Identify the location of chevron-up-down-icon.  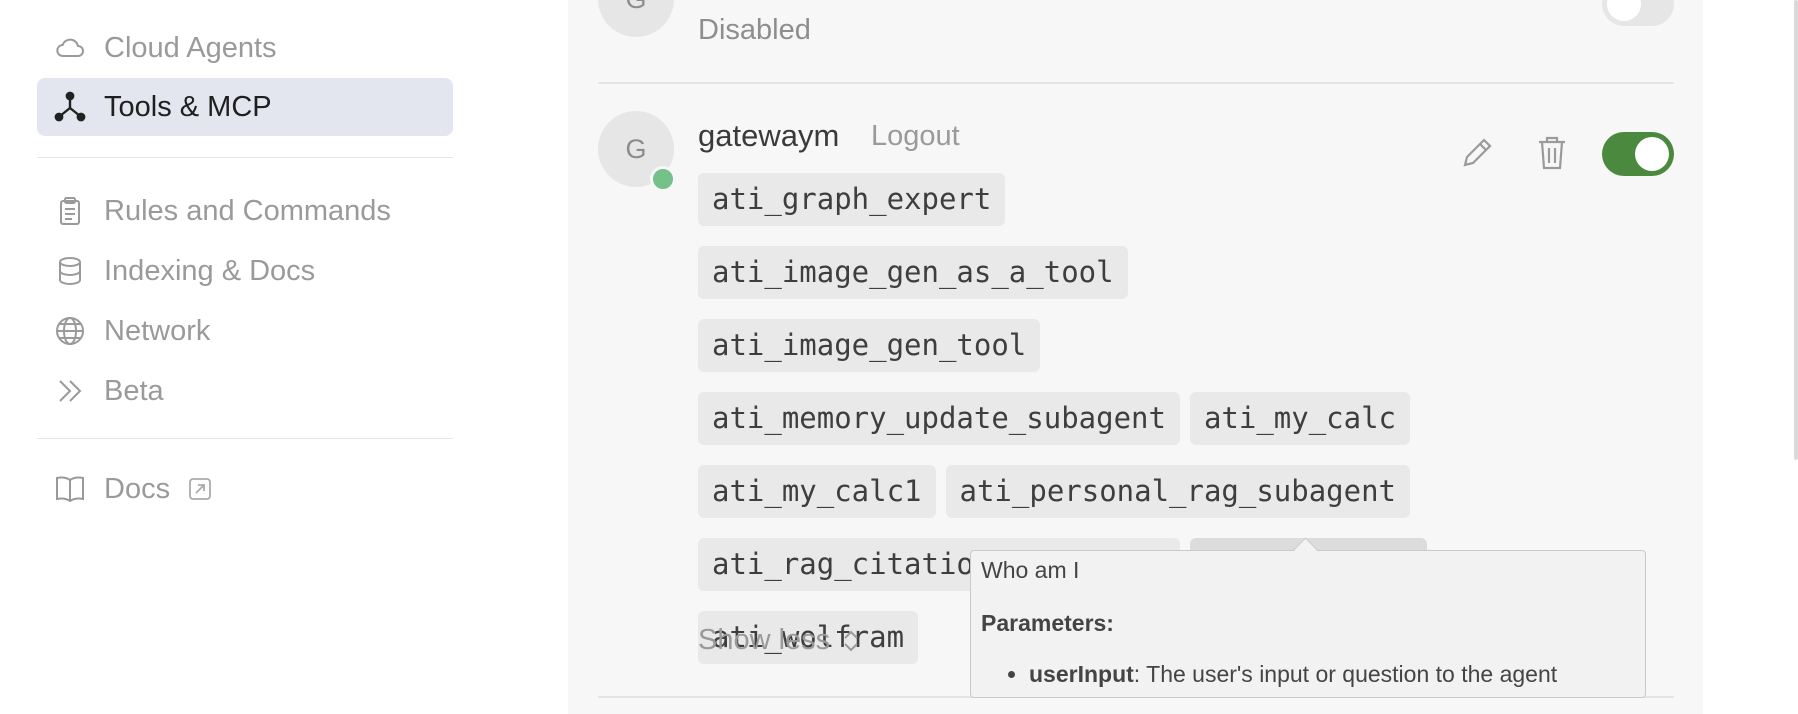
(851, 641).